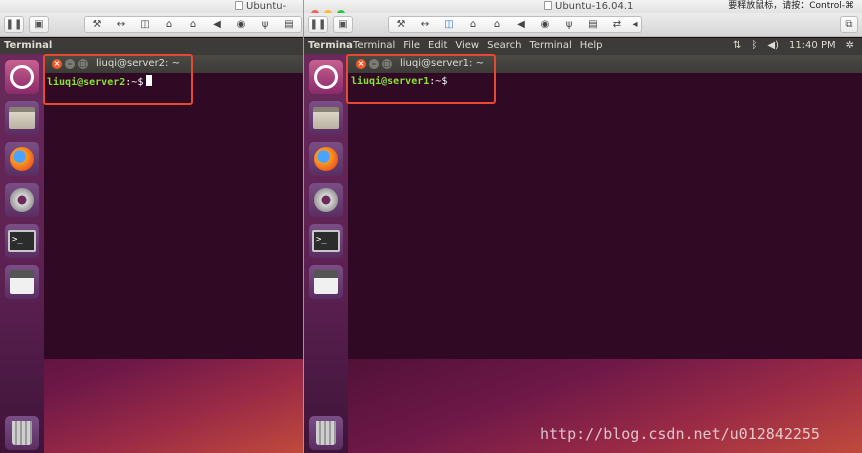  I want to click on watermark: http://blog.csdn.net/u012842255, so click(680, 434).